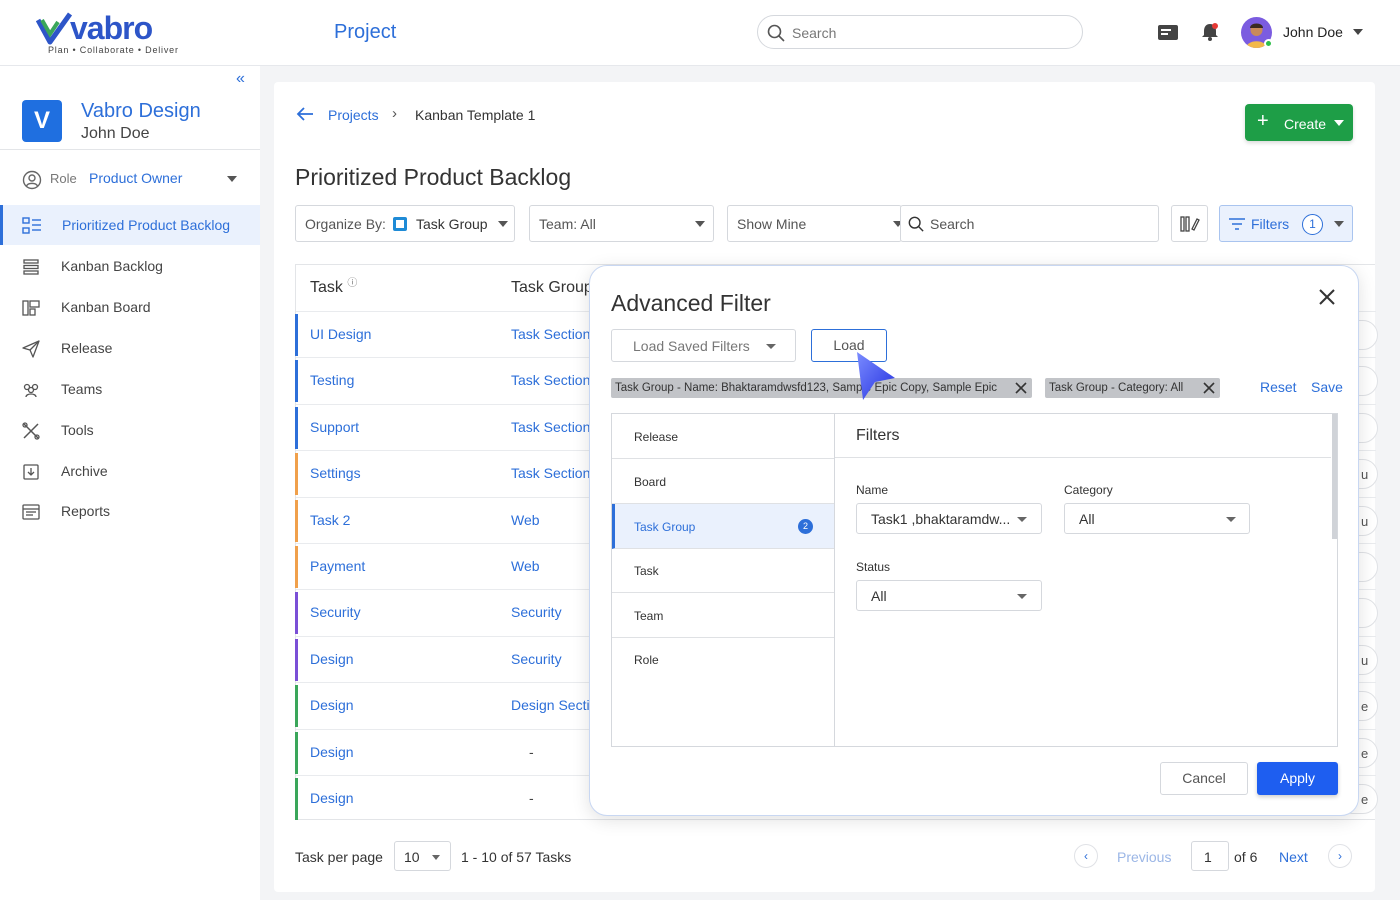 Image resolution: width=1400 pixels, height=900 pixels. What do you see at coordinates (31, 472) in the screenshot?
I see `archive-icon` at bounding box center [31, 472].